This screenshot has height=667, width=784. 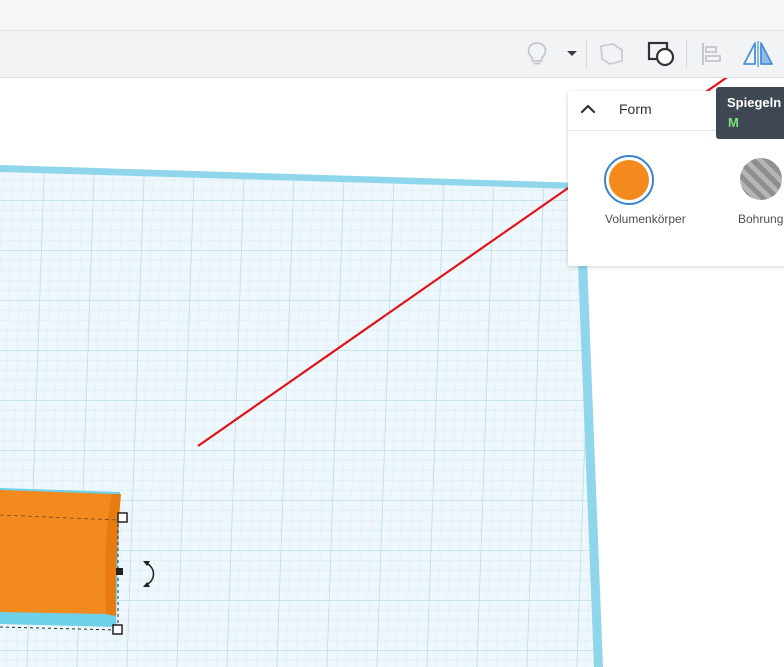 What do you see at coordinates (60, 559) in the screenshot?
I see `orange-box-shape` at bounding box center [60, 559].